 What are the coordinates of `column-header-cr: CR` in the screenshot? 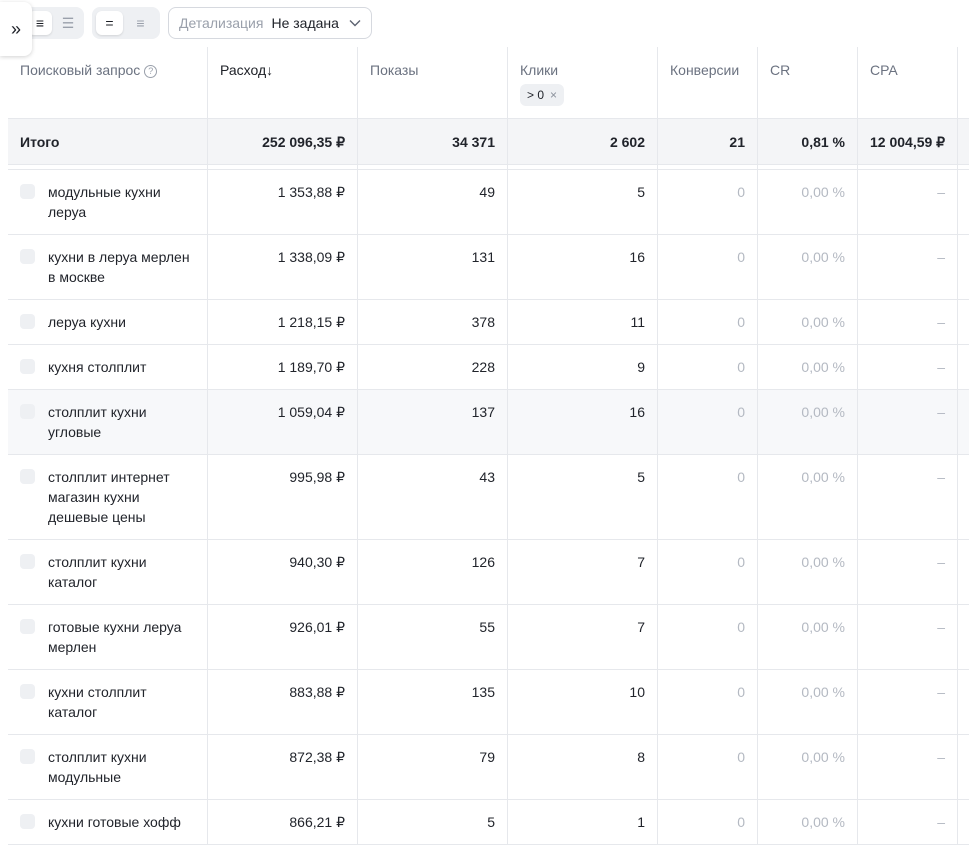 It's located at (808, 82).